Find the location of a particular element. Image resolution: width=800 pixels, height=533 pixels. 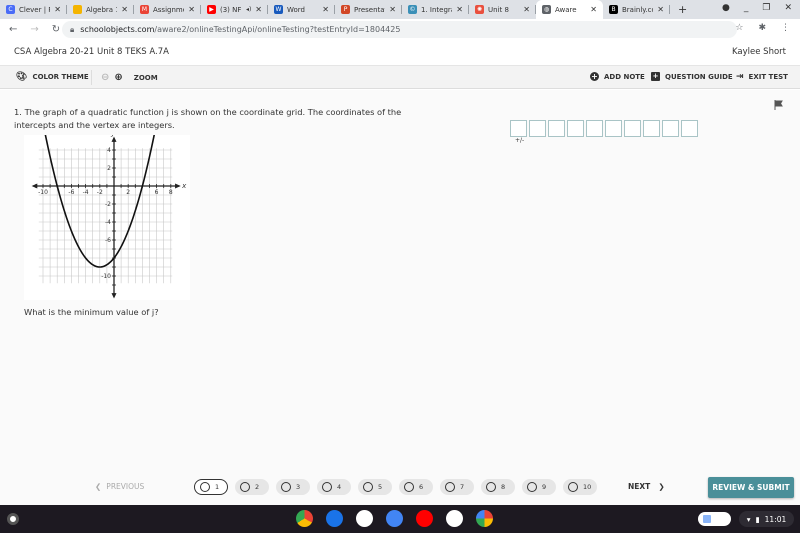

question-guide-button: + QUESTION GUIDE is located at coordinates (692, 76).